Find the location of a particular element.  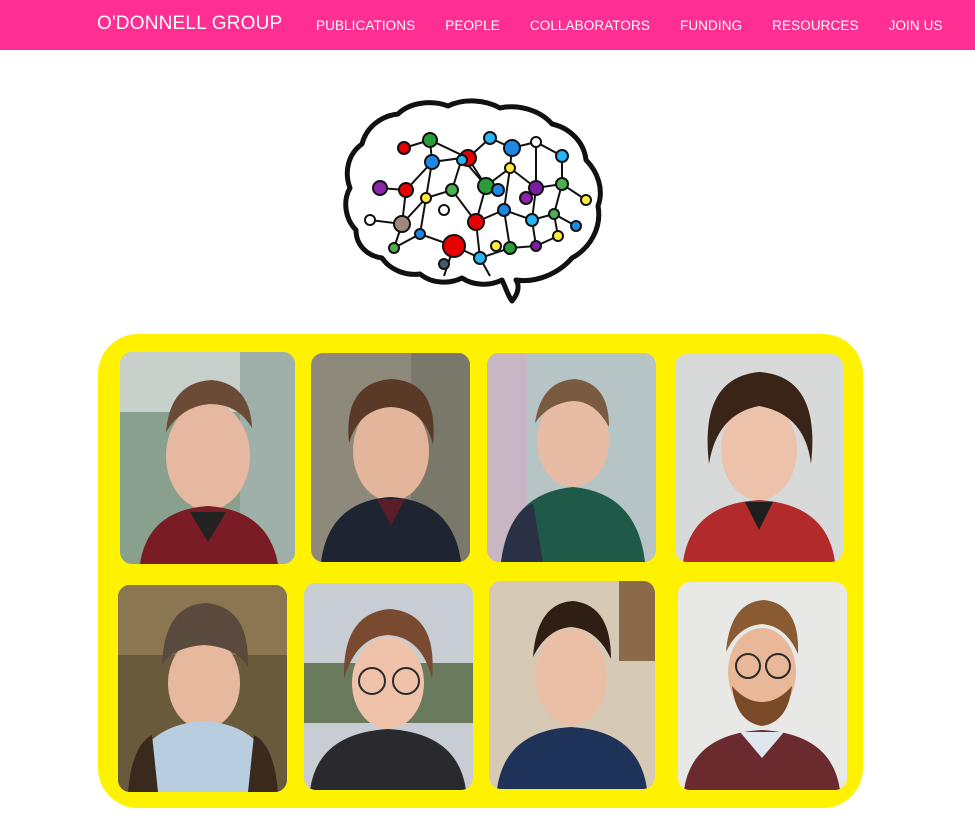

nav-collaborators: COLLABORATORS is located at coordinates (590, 25).